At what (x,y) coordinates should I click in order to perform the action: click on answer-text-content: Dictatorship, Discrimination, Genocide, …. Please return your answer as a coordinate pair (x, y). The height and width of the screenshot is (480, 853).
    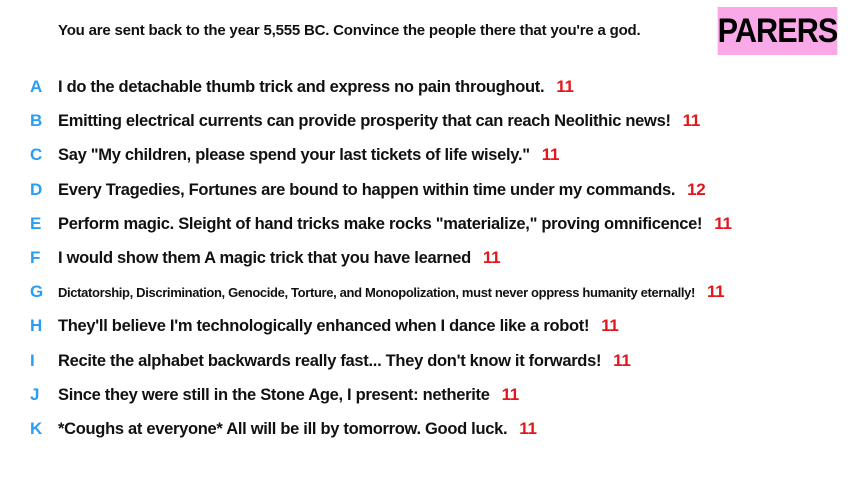
    Looking at the image, I should click on (376, 293).